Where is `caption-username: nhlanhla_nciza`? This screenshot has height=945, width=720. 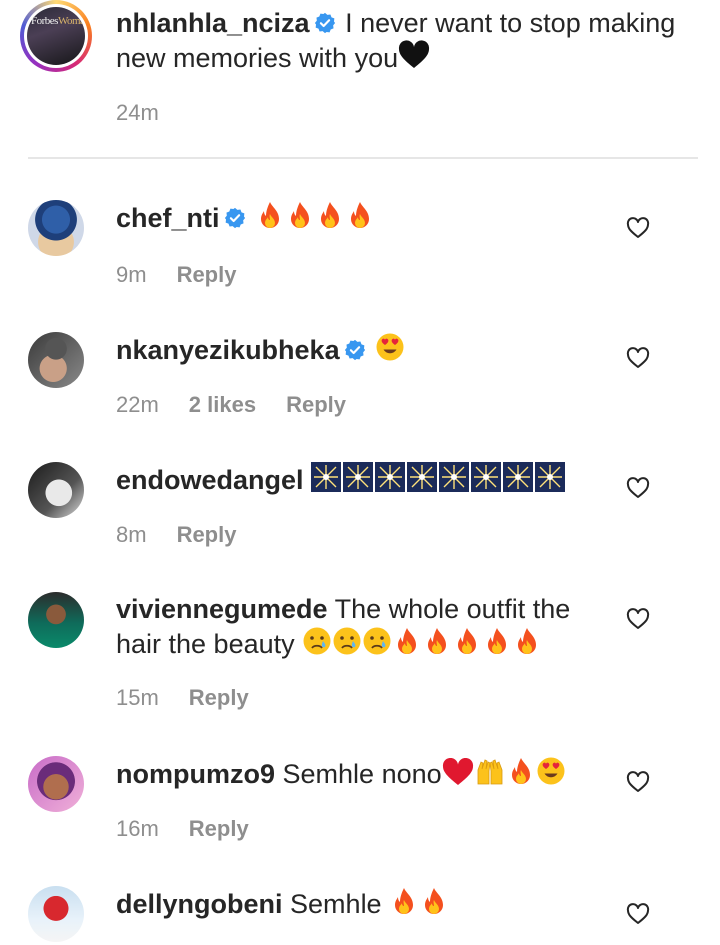
caption-username: nhlanhla_nciza is located at coordinates (213, 23).